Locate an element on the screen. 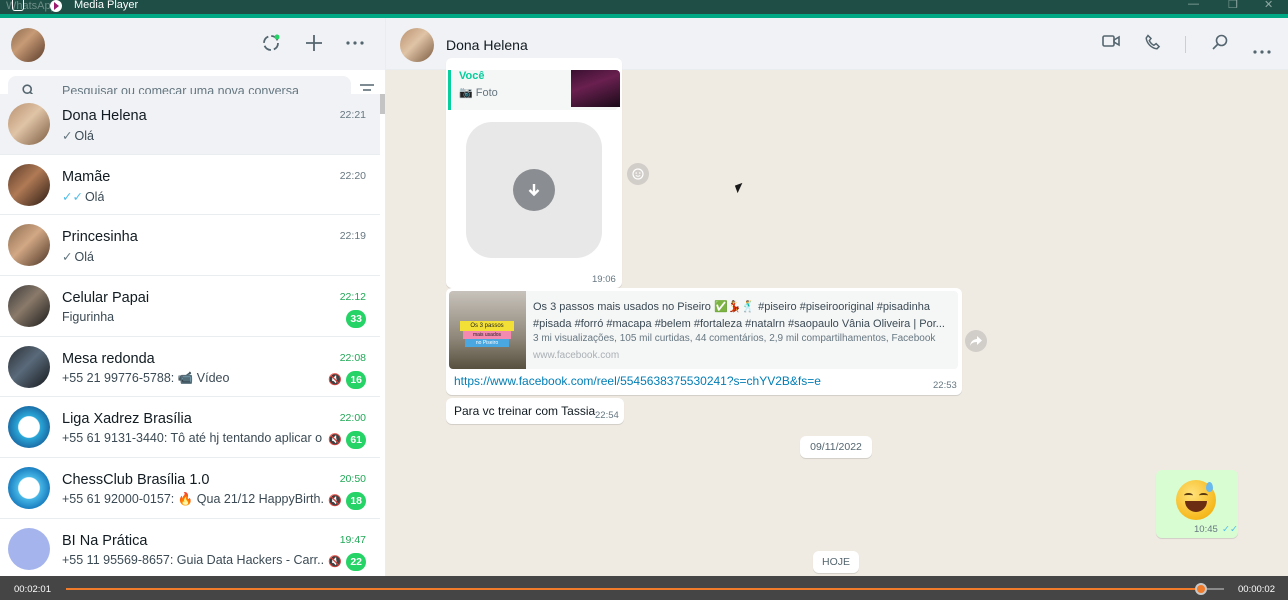 The height and width of the screenshot is (600, 1288). chat-preview-text: +55 21 99776-5788: 📹 Vídeo is located at coordinates (146, 377).